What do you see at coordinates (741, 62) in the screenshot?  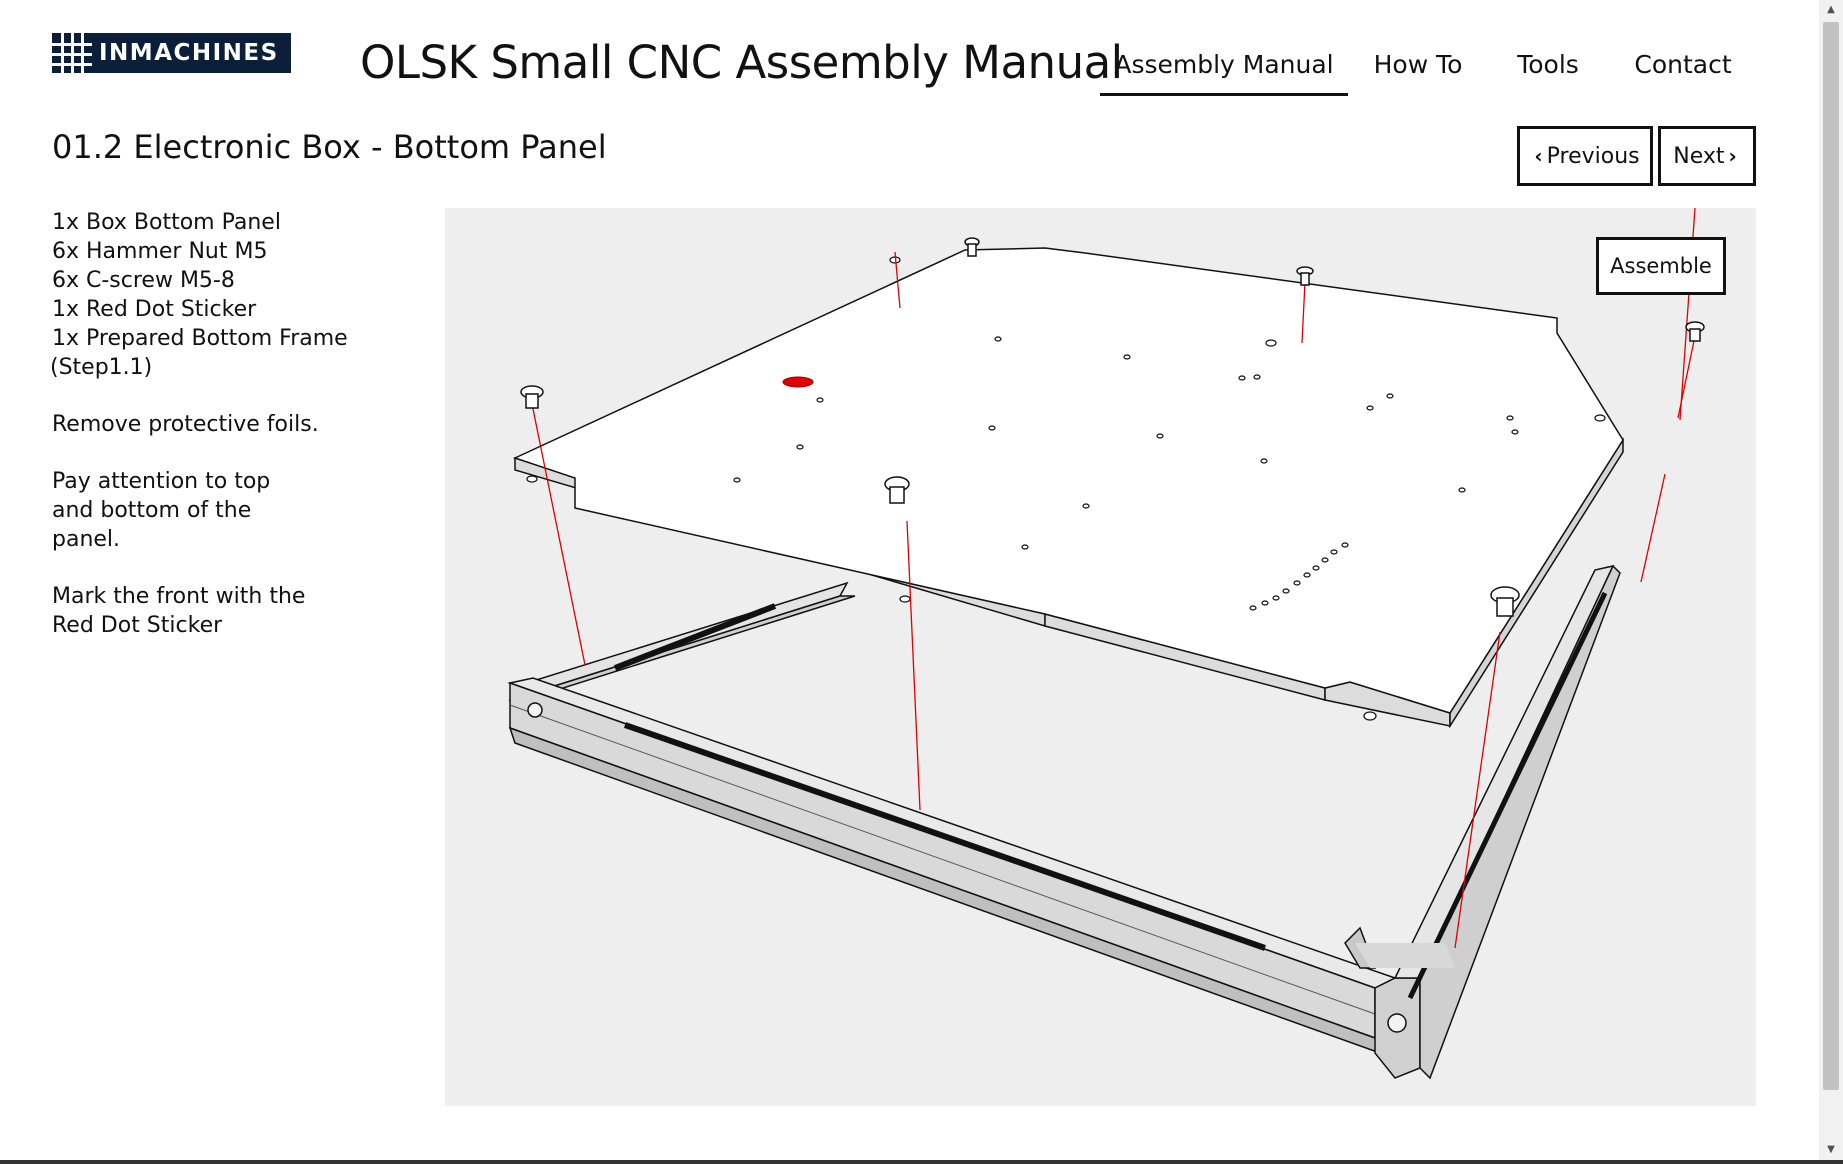 I see `site-title: OLSK Small CNC Assembly Manual` at bounding box center [741, 62].